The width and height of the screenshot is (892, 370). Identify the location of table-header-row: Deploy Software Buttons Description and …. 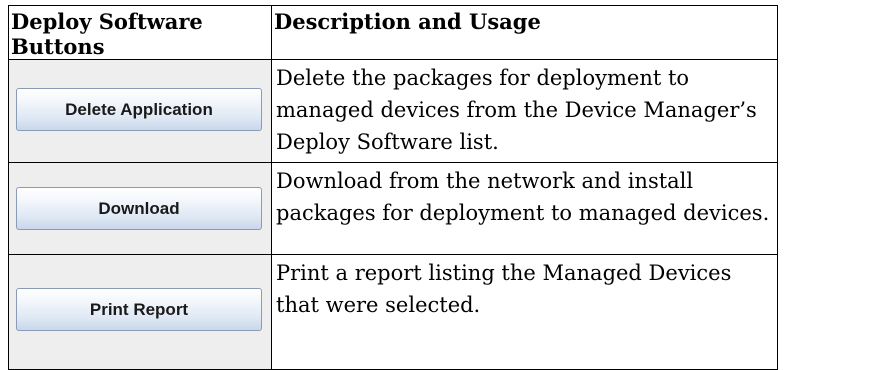
(393, 32).